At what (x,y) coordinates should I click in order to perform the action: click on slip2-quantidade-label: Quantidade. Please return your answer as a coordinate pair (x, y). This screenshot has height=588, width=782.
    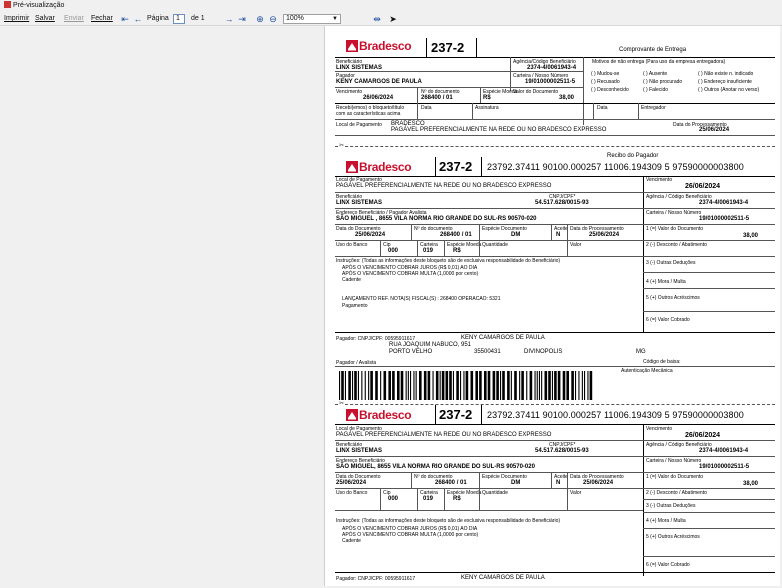
    Looking at the image, I should click on (495, 493).